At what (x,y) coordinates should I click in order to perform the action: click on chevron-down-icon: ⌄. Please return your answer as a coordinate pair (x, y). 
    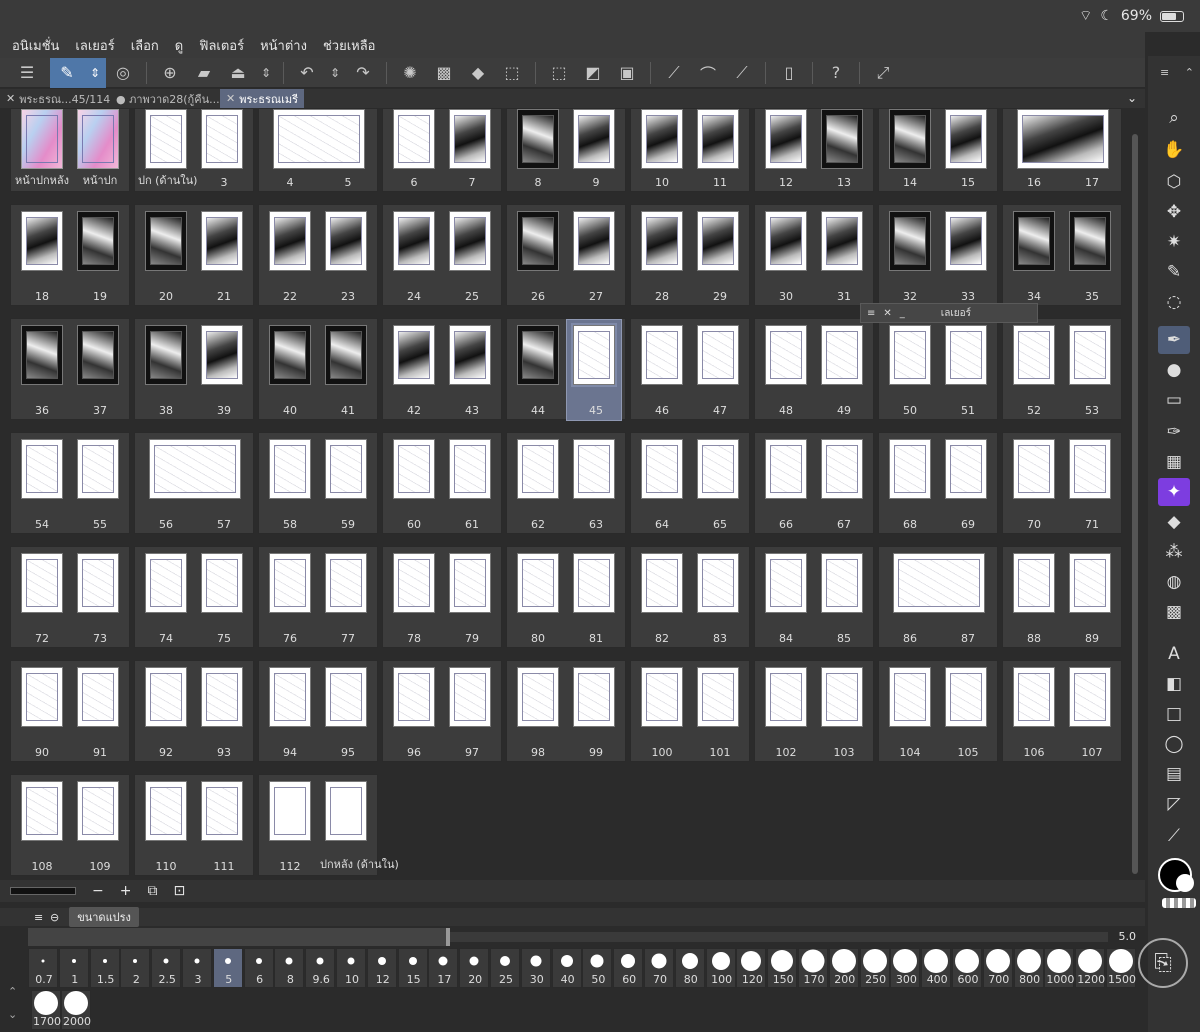
    Looking at the image, I should click on (1132, 98).